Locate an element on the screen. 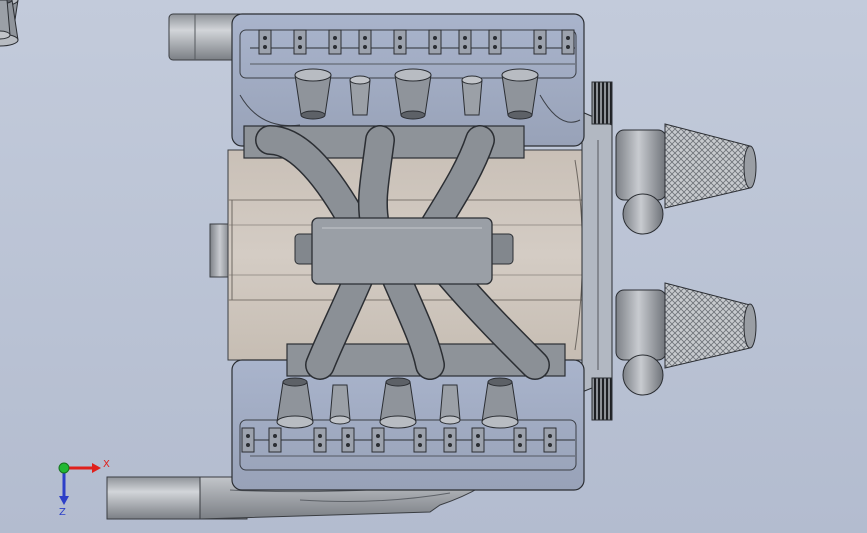  timing-cover is located at coordinates (597, 251).